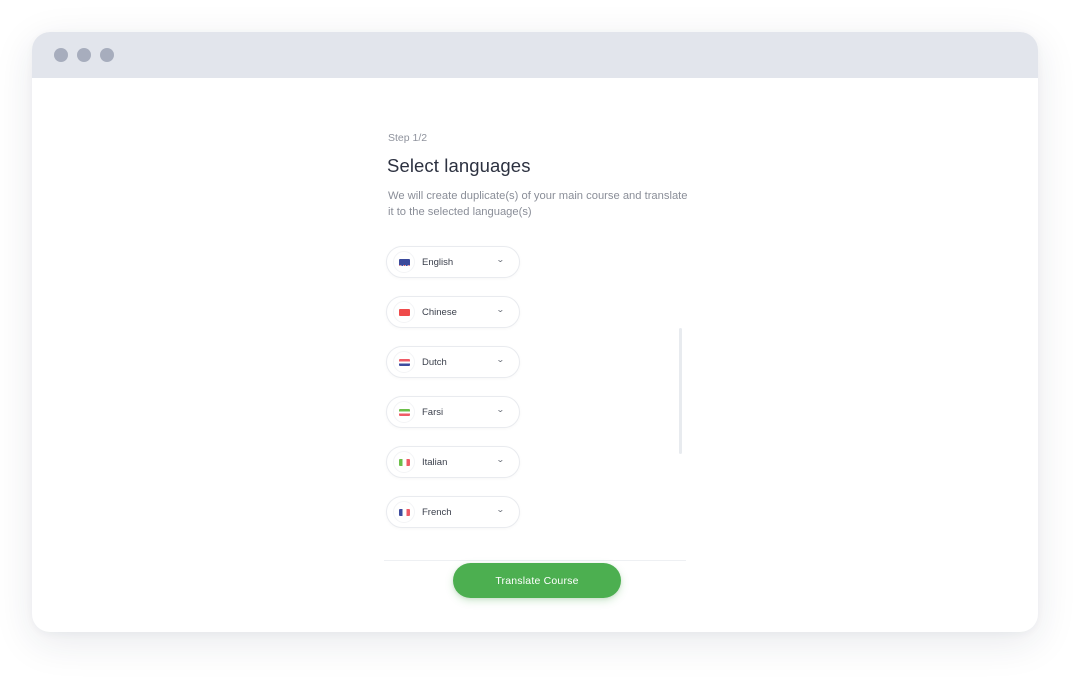  Describe the element at coordinates (453, 412) in the screenshot. I see `language-select-farsi: Farsi ⌄` at that location.